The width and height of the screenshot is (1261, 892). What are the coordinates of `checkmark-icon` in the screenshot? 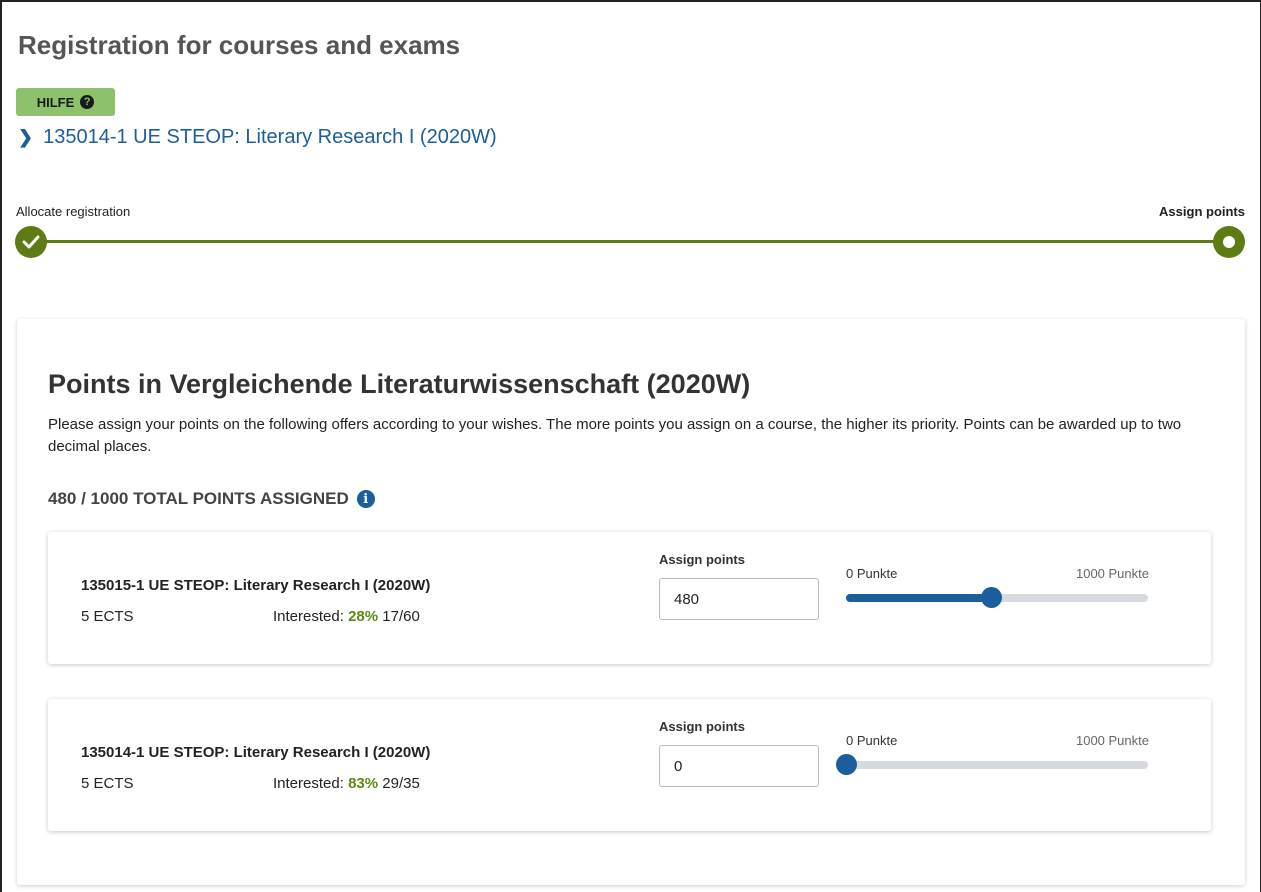 It's located at (31, 242).